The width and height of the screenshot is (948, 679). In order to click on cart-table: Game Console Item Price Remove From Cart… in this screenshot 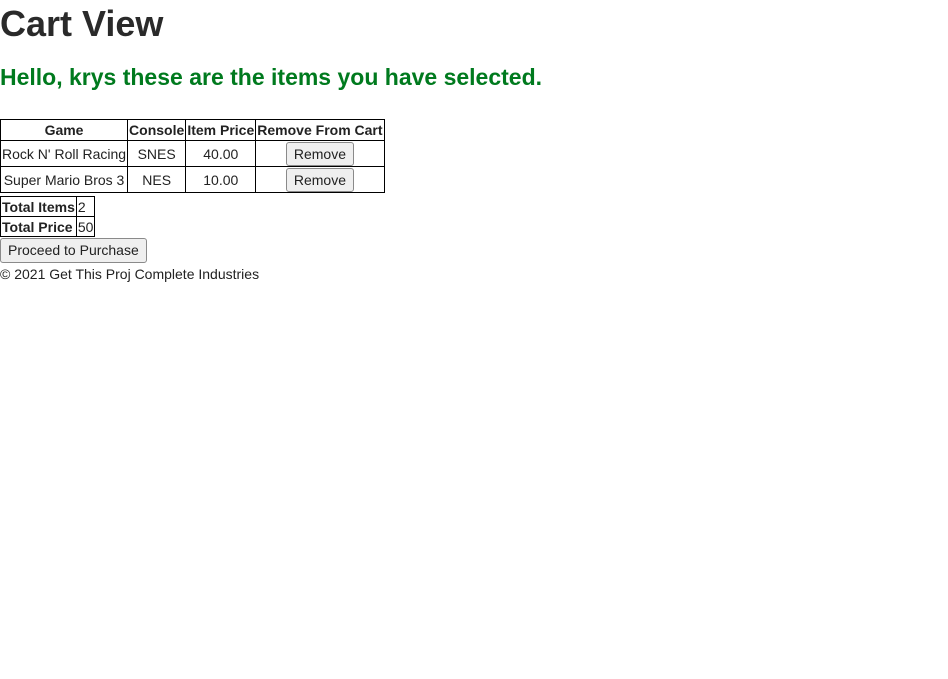, I will do `click(192, 156)`.